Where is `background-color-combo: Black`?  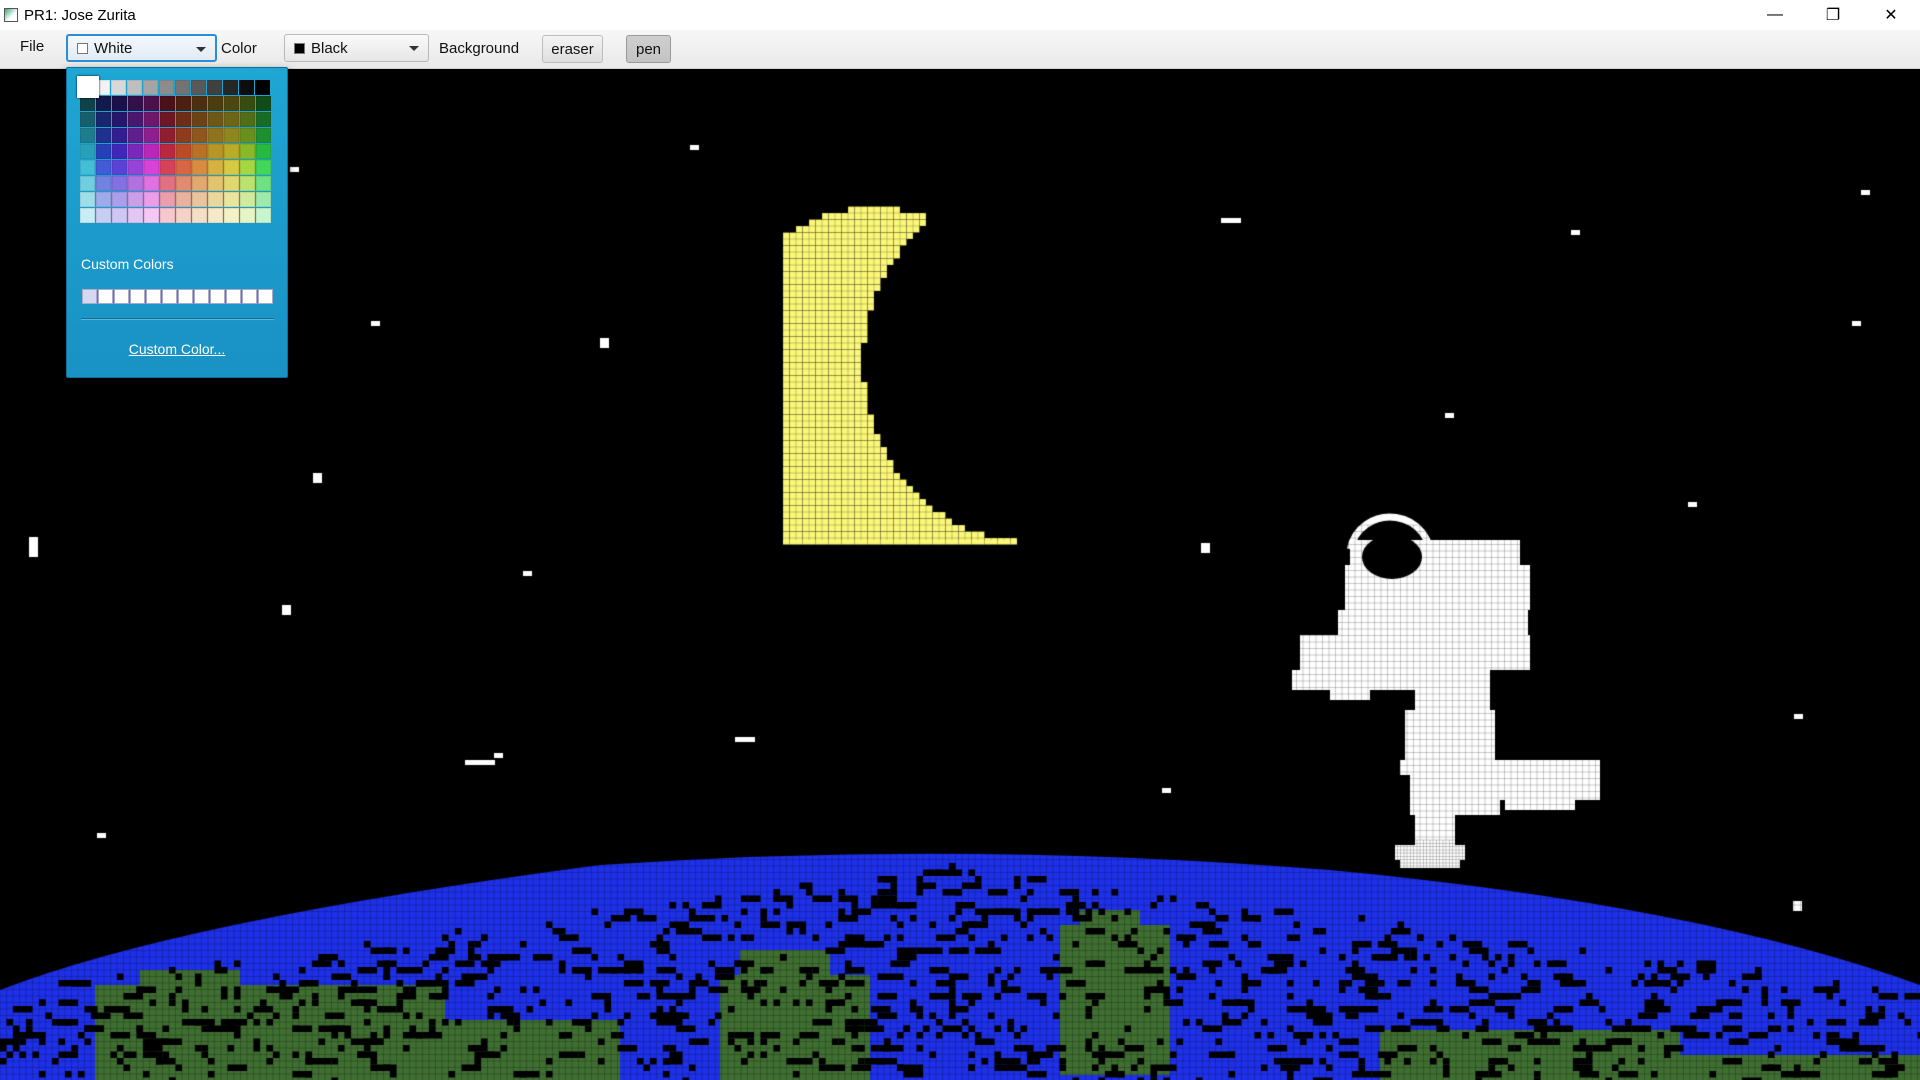 background-color-combo: Black is located at coordinates (356, 48).